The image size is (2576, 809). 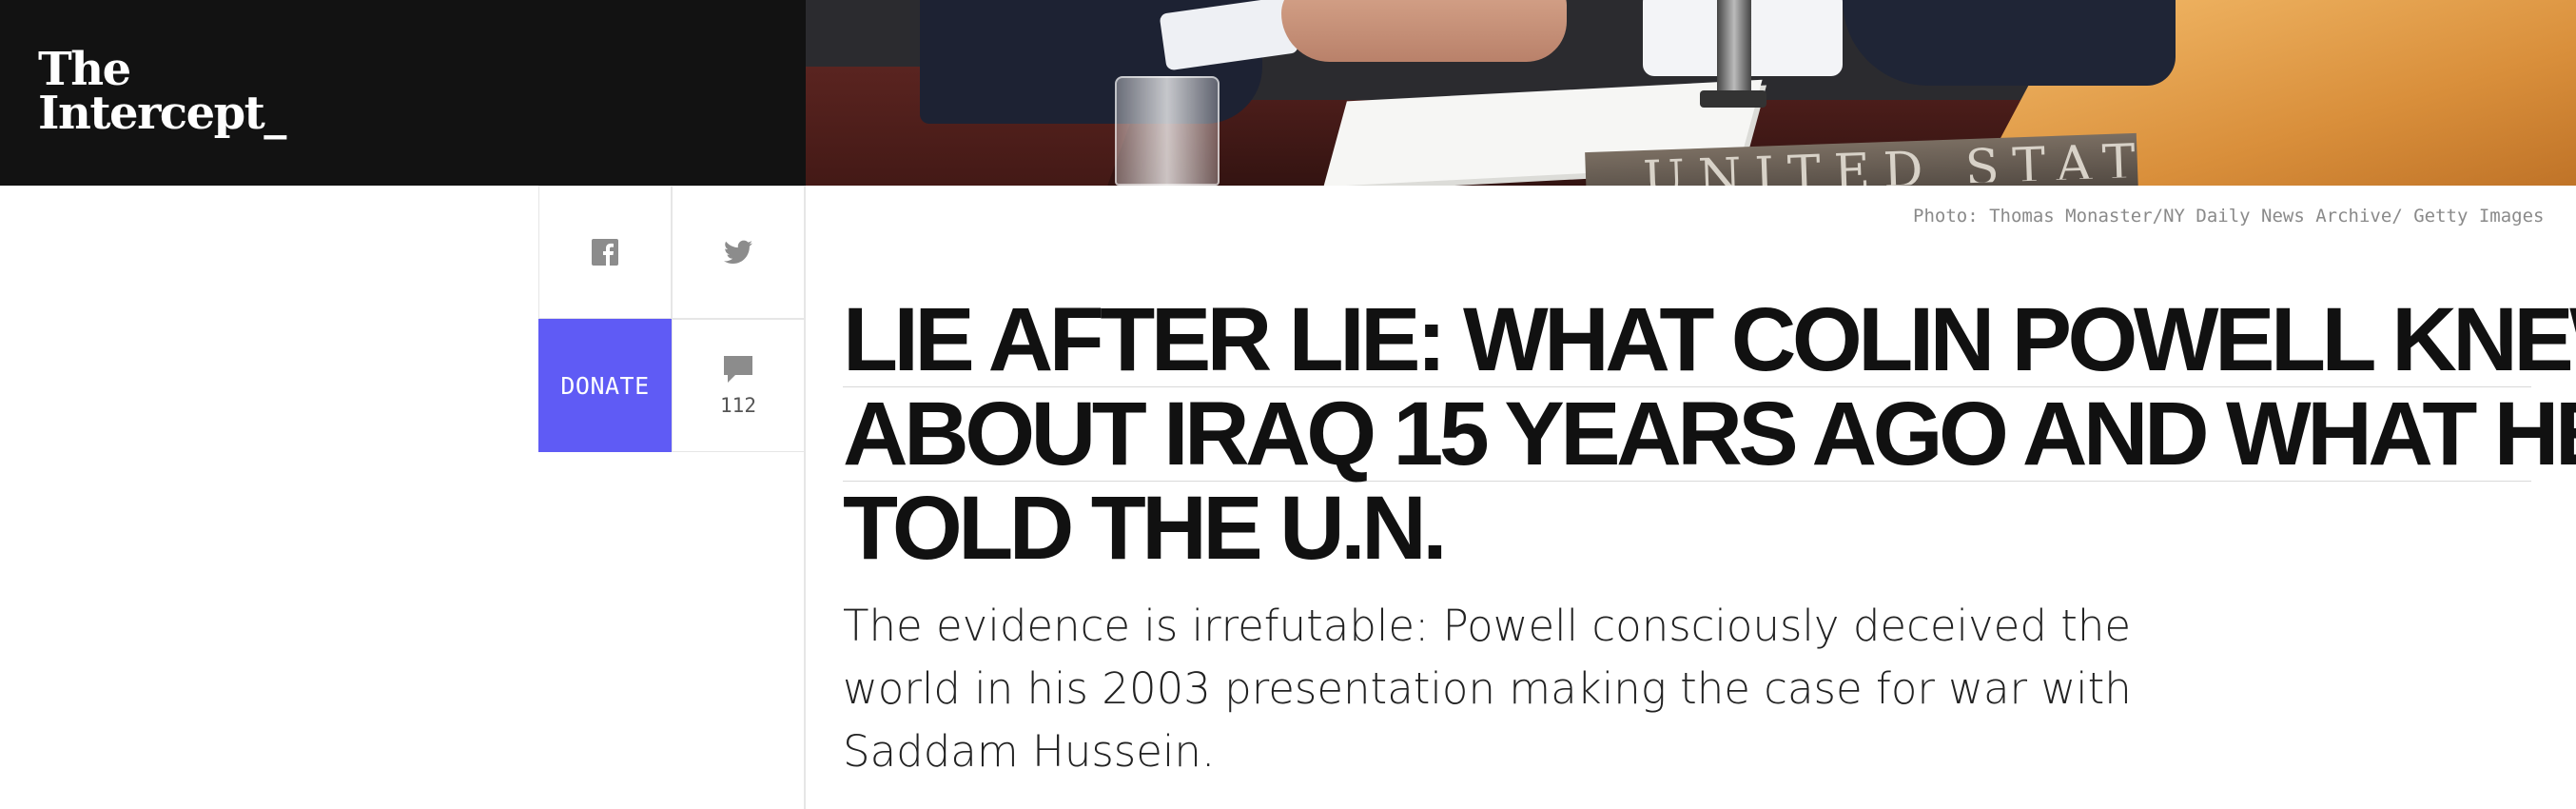 What do you see at coordinates (1734, 52) in the screenshot?
I see `photo-microphone` at bounding box center [1734, 52].